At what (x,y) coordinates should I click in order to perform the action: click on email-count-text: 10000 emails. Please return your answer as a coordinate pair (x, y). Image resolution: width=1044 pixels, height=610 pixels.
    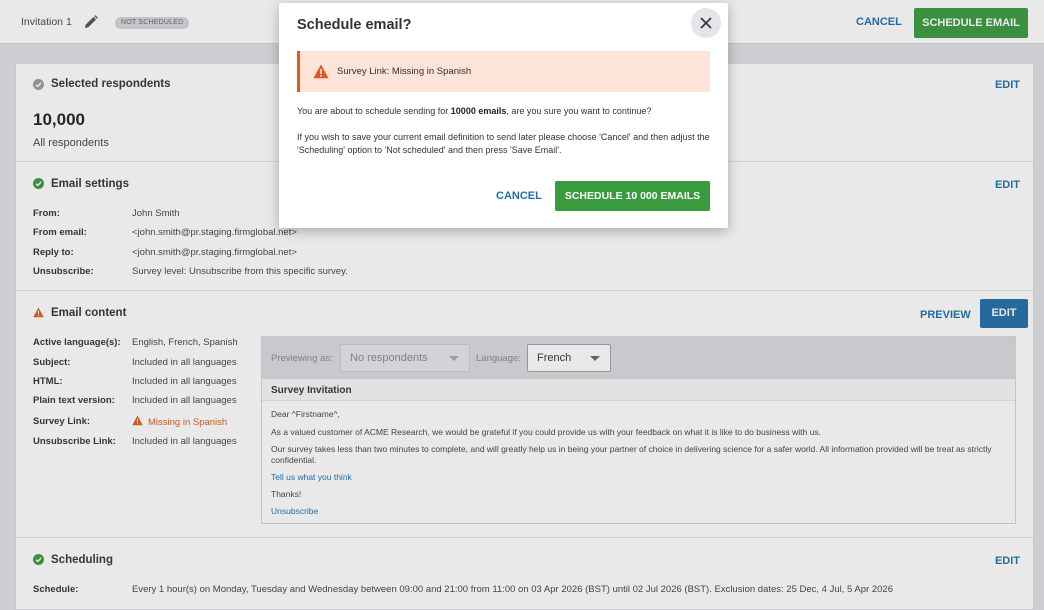
    Looking at the image, I should click on (478, 111).